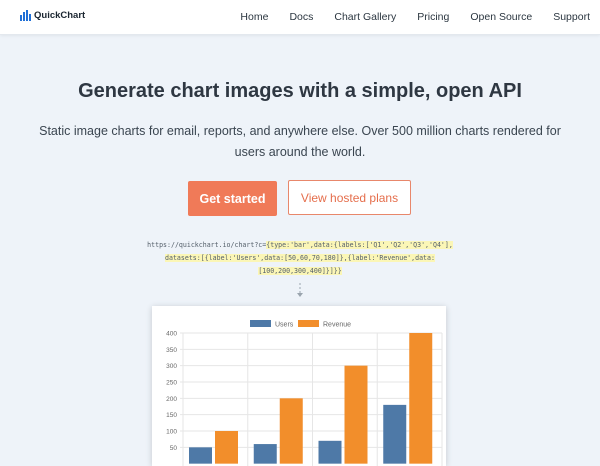  I want to click on nav-link-docs: Docs, so click(301, 17).